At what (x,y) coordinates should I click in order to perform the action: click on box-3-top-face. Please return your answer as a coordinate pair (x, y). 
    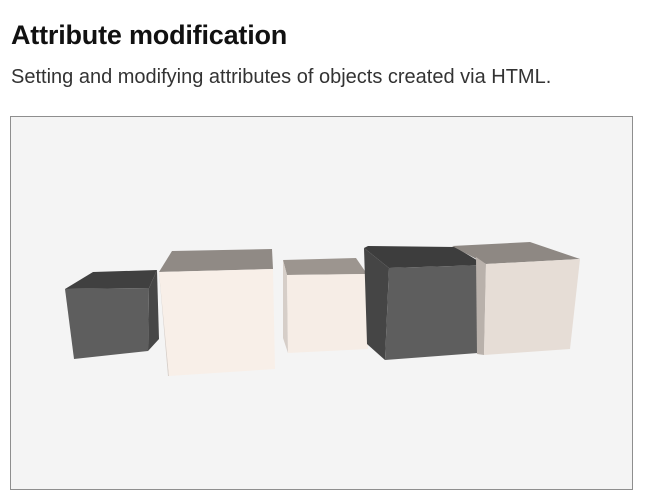
    Looking at the image, I should click on (325, 266).